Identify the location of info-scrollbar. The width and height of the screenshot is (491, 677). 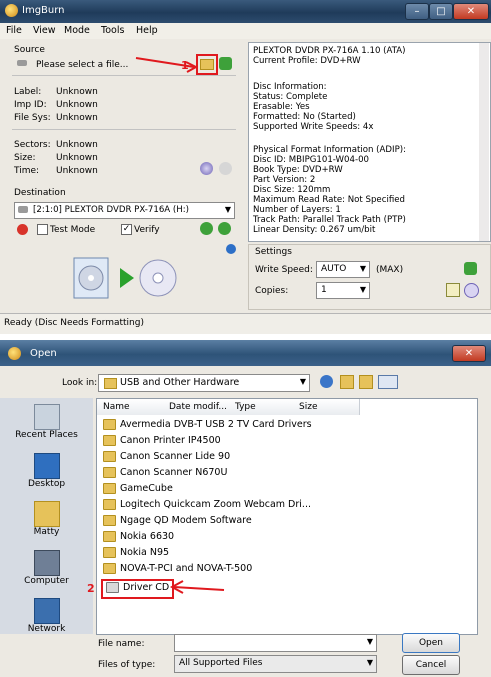
(484, 142).